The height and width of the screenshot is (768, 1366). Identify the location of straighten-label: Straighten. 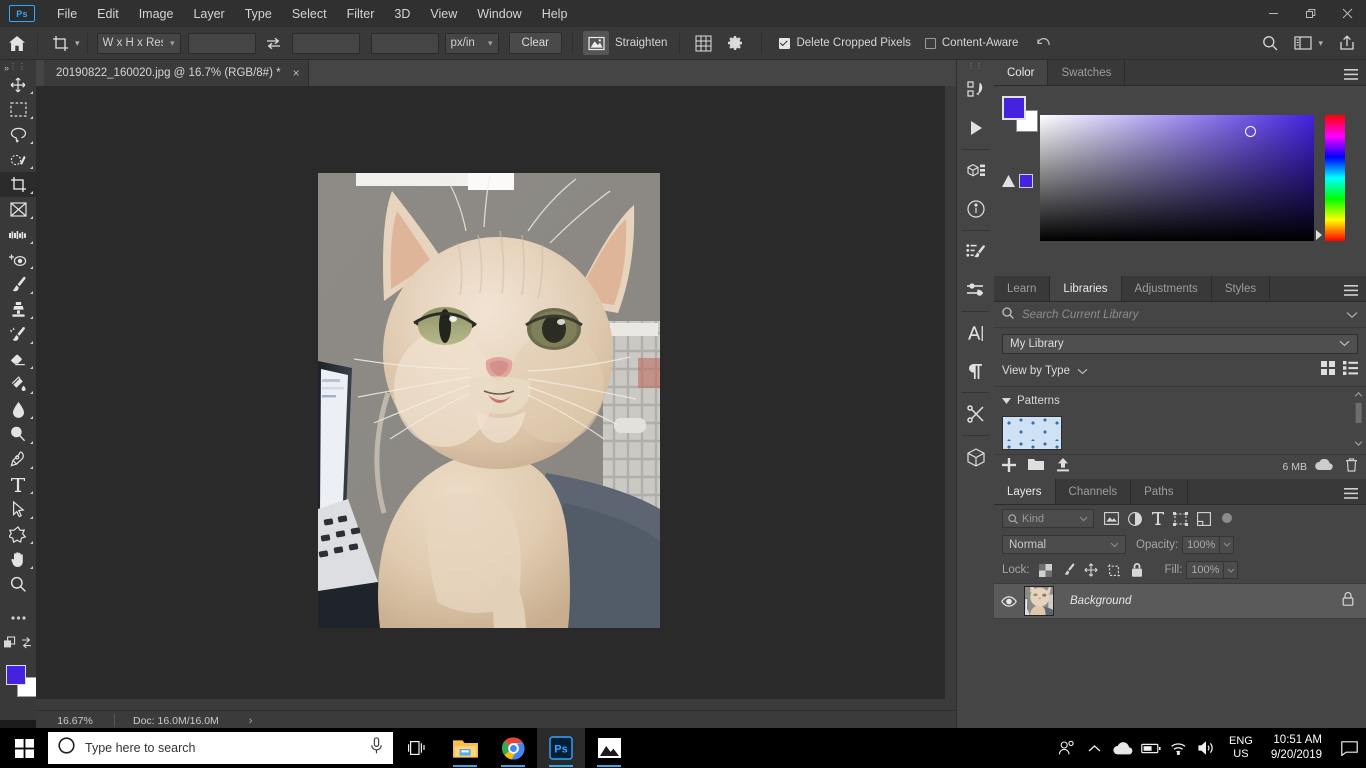
(641, 43).